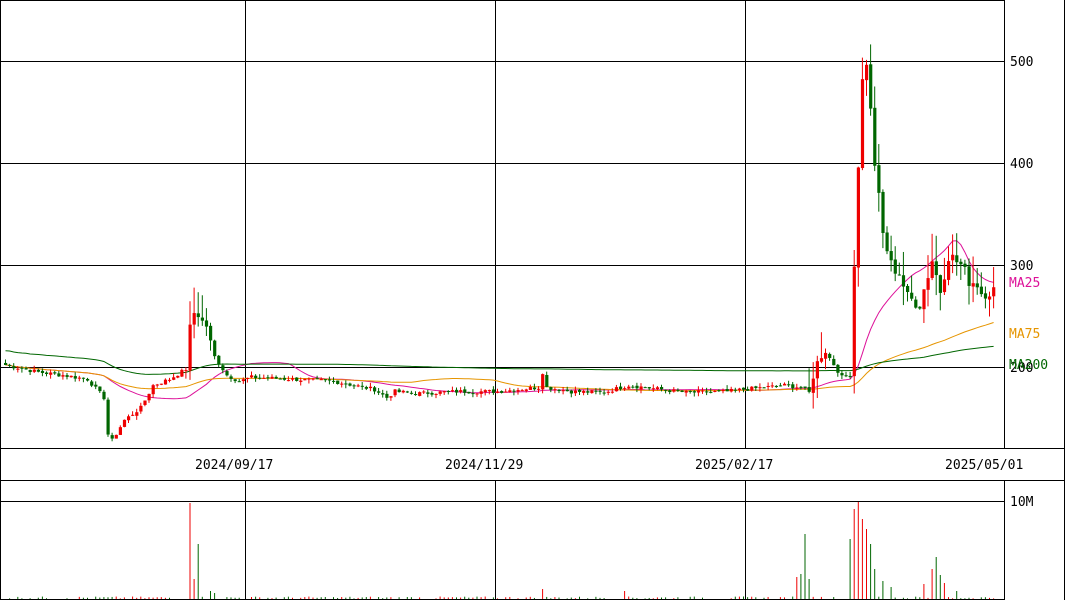 This screenshot has width=1065, height=600. I want to click on ma200-label: MA200, so click(1028, 365).